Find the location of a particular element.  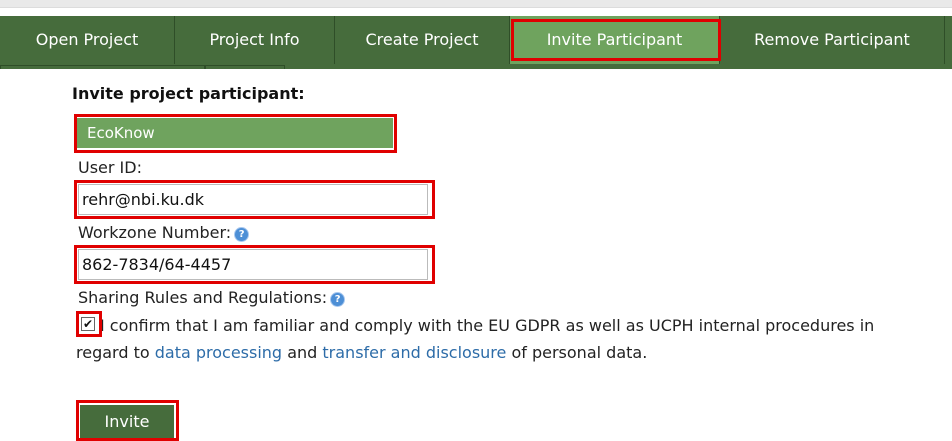

workzone-label: Workzone Number:? is located at coordinates (163, 232).